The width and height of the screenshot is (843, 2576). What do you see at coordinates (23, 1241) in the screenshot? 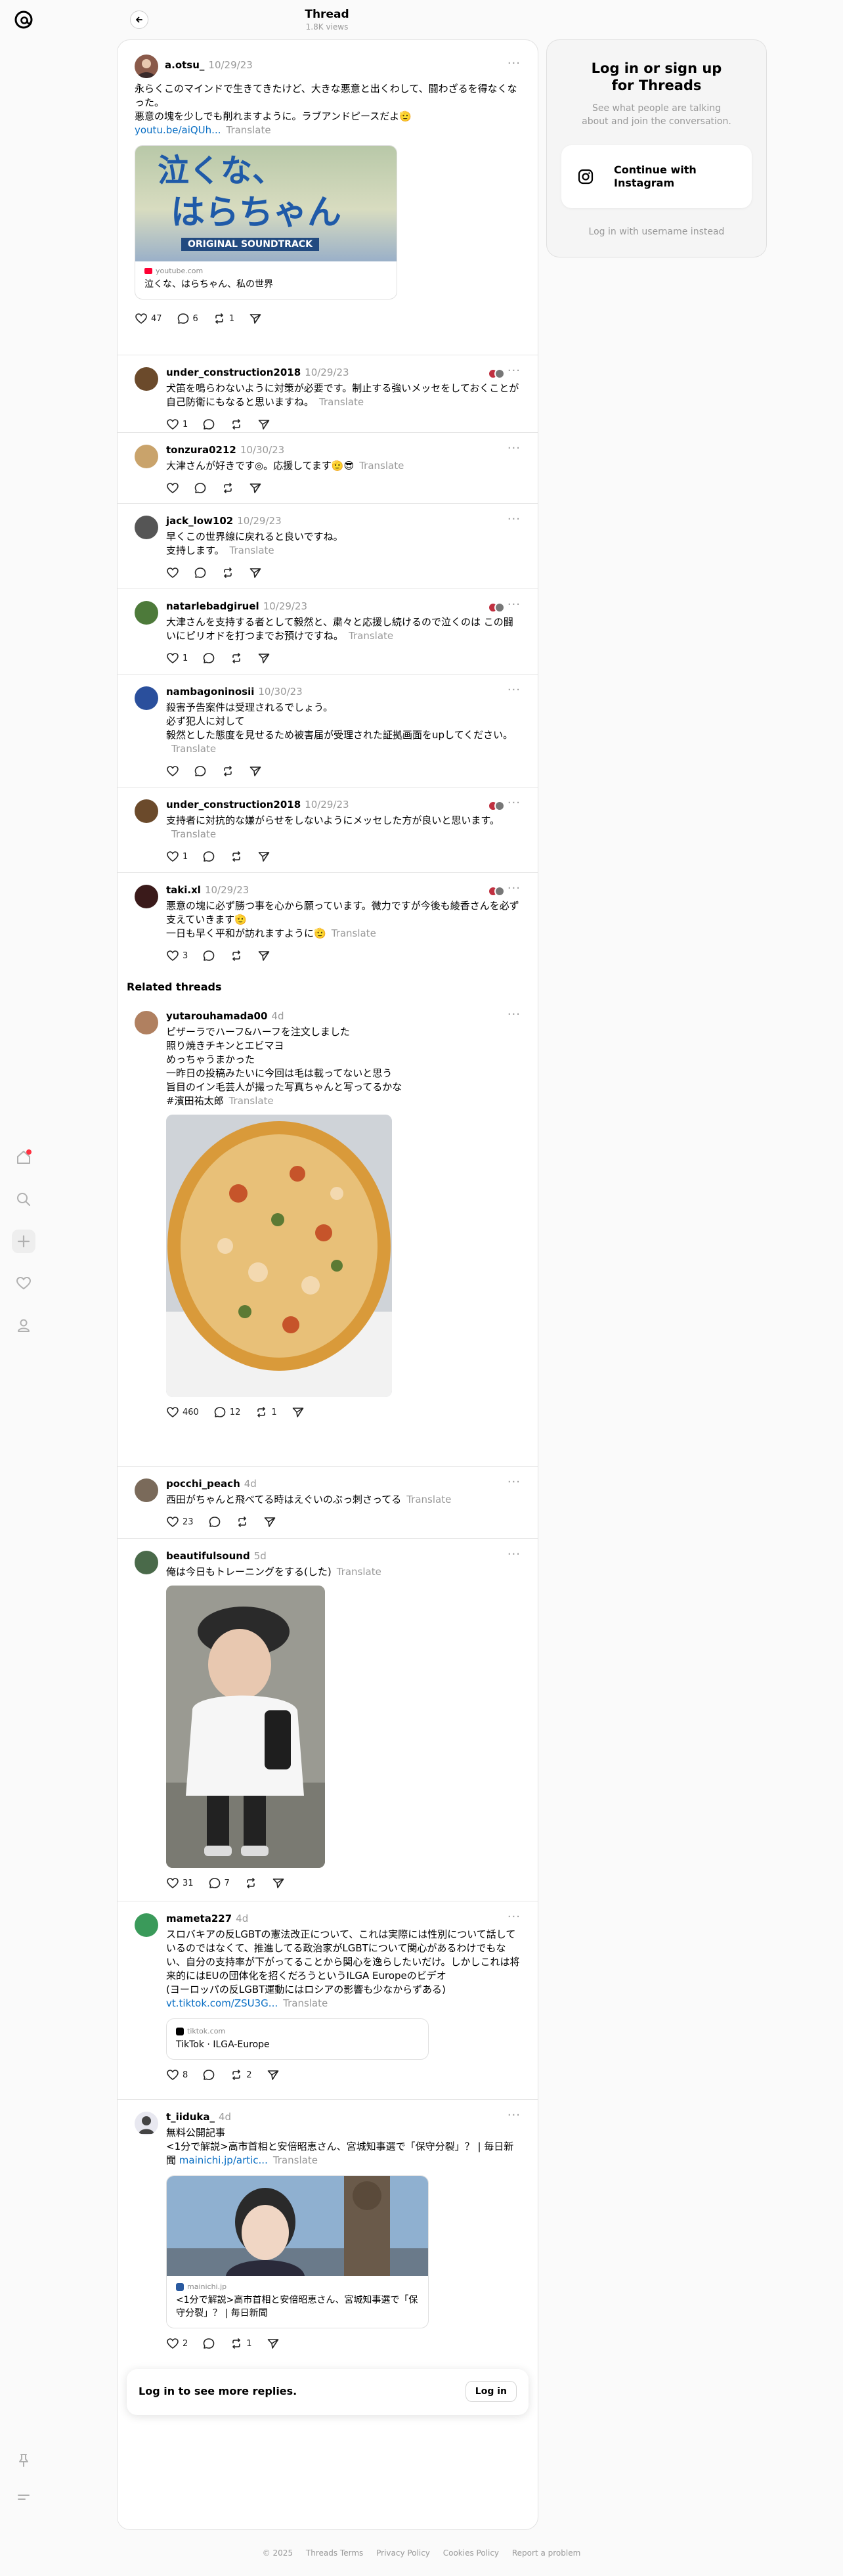
I see `plus-icon` at bounding box center [23, 1241].